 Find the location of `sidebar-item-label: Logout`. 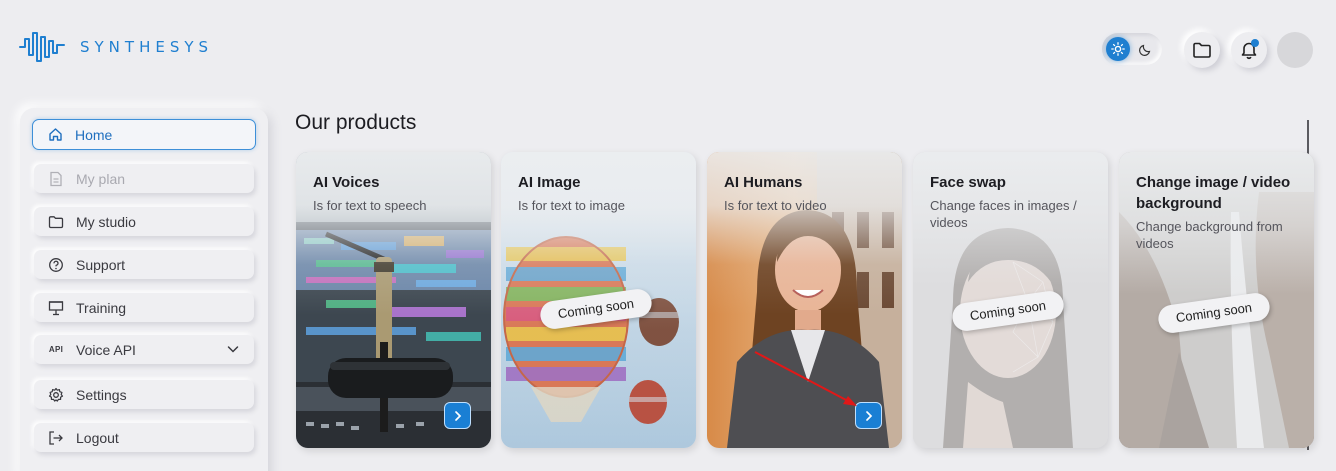

sidebar-item-label: Logout is located at coordinates (97, 437).